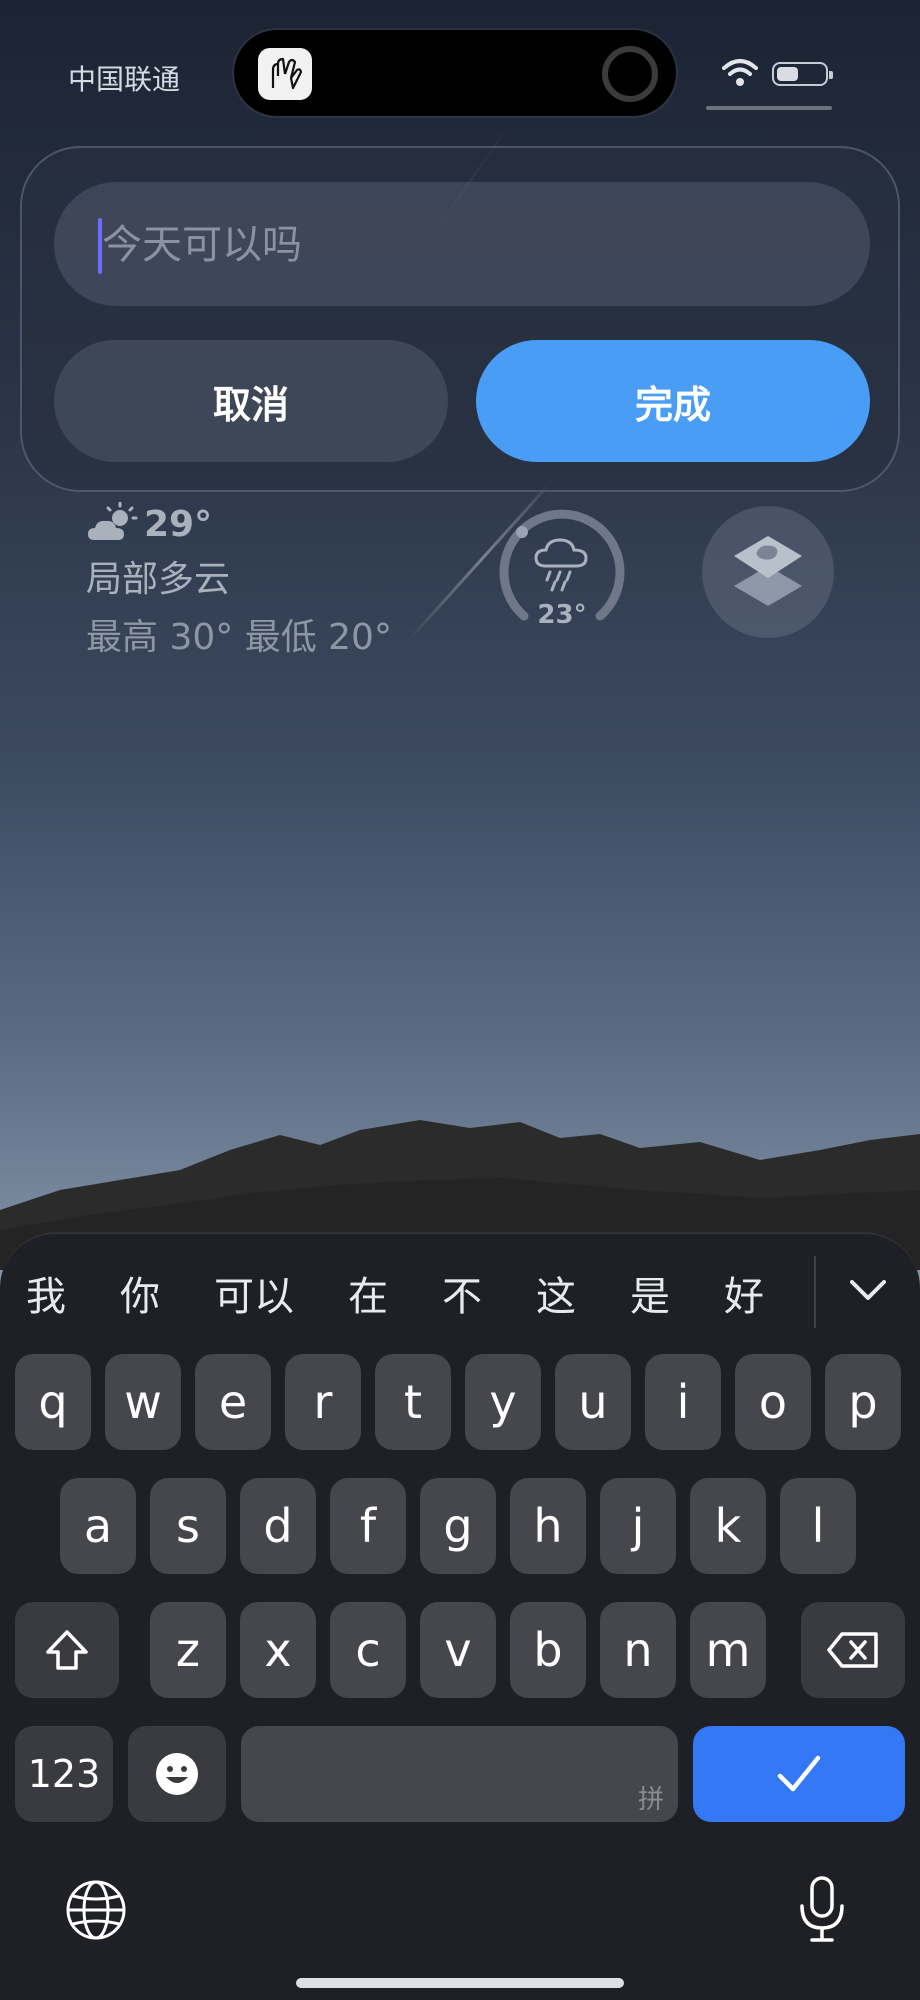 The height and width of the screenshot is (2000, 920). What do you see at coordinates (548, 1526) in the screenshot?
I see `key-h: h` at bounding box center [548, 1526].